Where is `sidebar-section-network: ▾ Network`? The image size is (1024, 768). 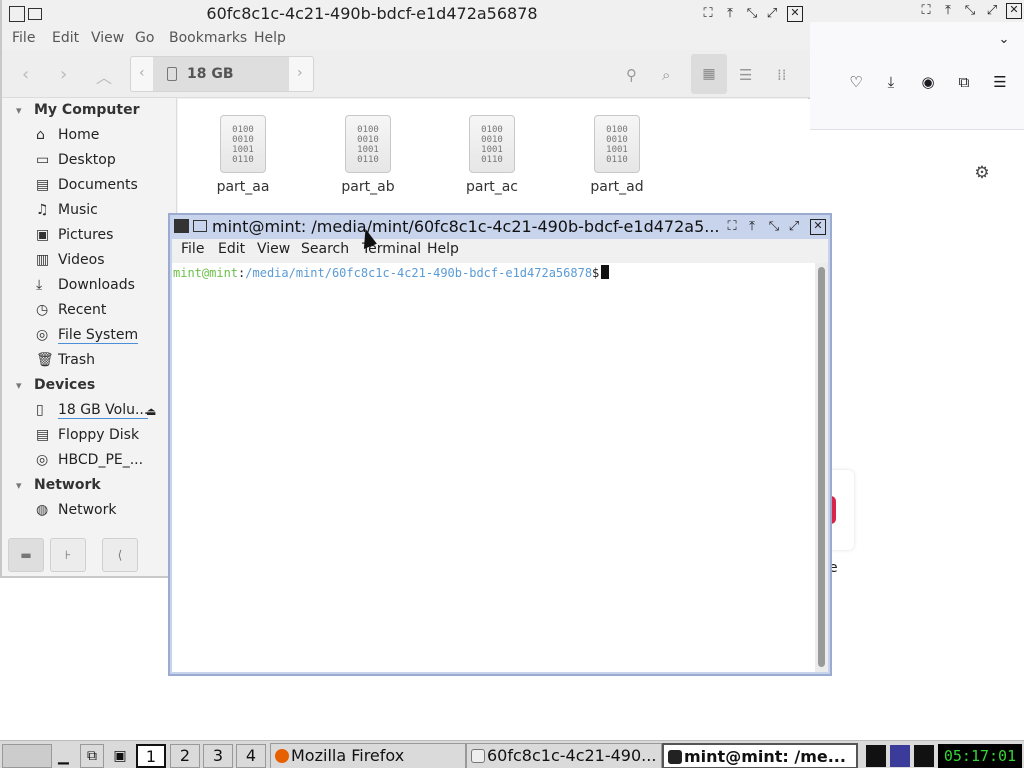 sidebar-section-network: ▾ Network is located at coordinates (58, 485).